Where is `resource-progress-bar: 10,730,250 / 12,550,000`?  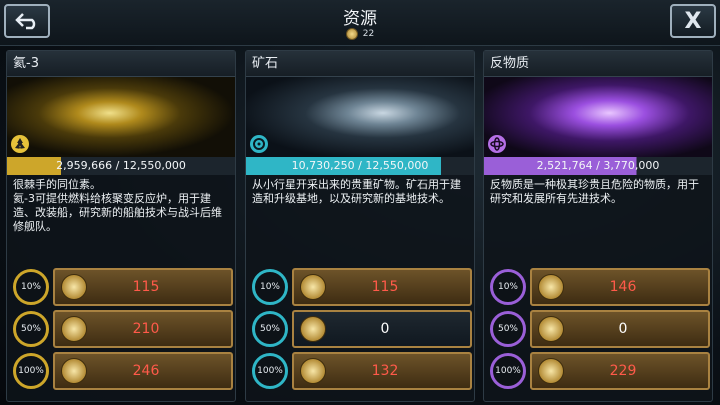 resource-progress-bar: 10,730,250 / 12,550,000 is located at coordinates (360, 166).